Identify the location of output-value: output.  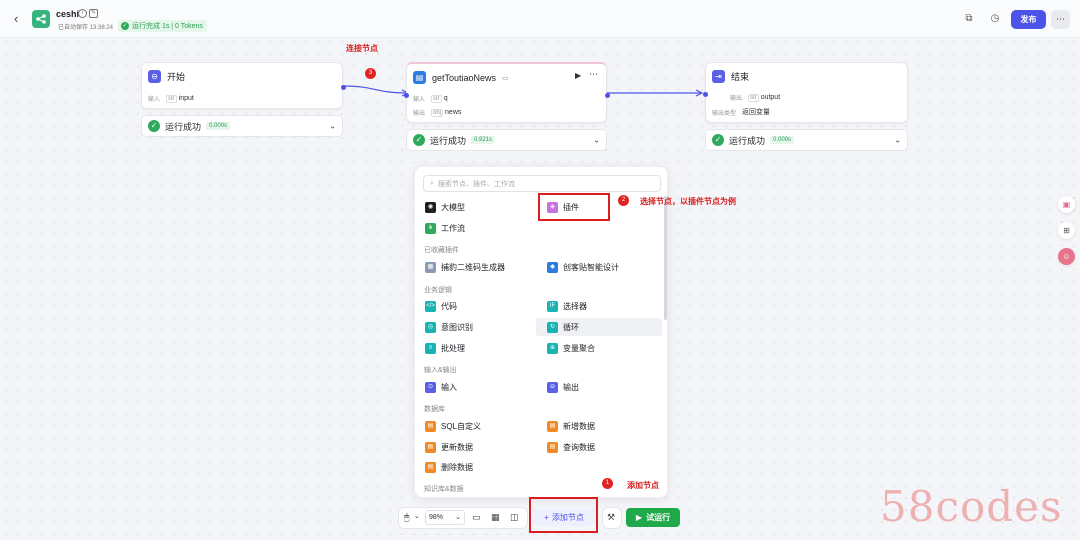
(770, 97).